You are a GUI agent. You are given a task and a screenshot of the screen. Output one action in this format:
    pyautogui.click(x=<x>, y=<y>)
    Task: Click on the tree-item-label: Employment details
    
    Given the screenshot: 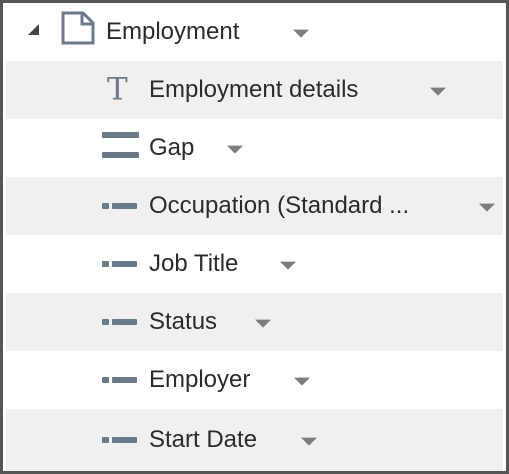 What is the action you would take?
    pyautogui.click(x=254, y=89)
    